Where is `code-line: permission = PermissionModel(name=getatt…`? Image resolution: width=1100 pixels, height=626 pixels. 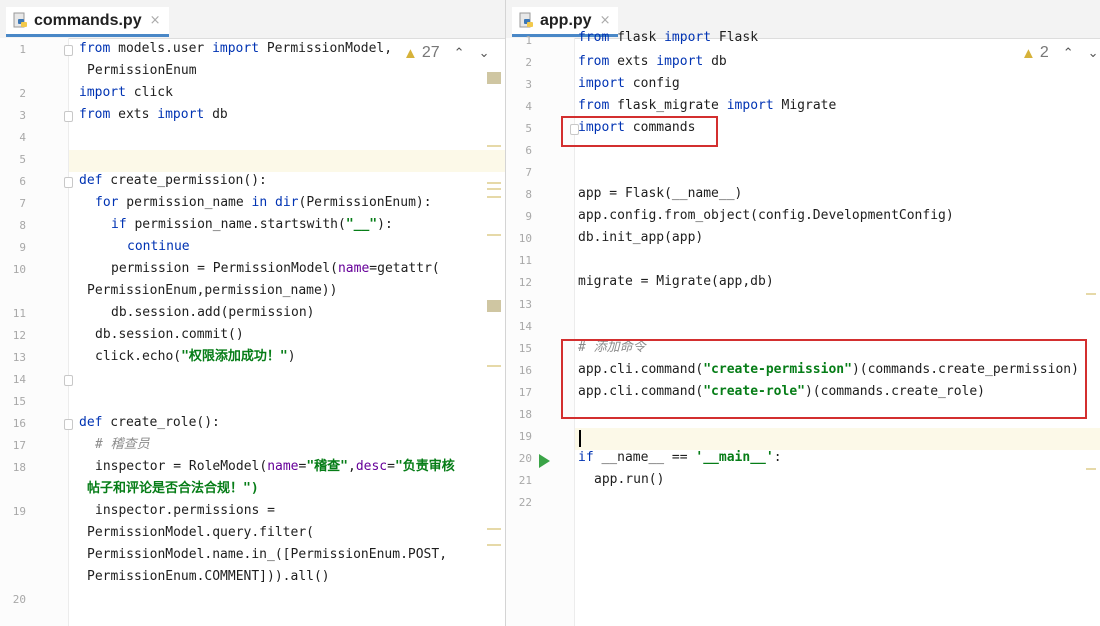
code-line: permission = PermissionModel(name=getatt… is located at coordinates (275, 269).